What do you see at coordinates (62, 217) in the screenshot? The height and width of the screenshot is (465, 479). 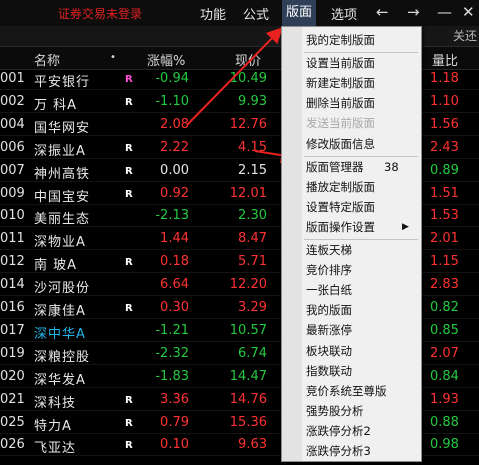 I see `stock-name: 美丽生态` at bounding box center [62, 217].